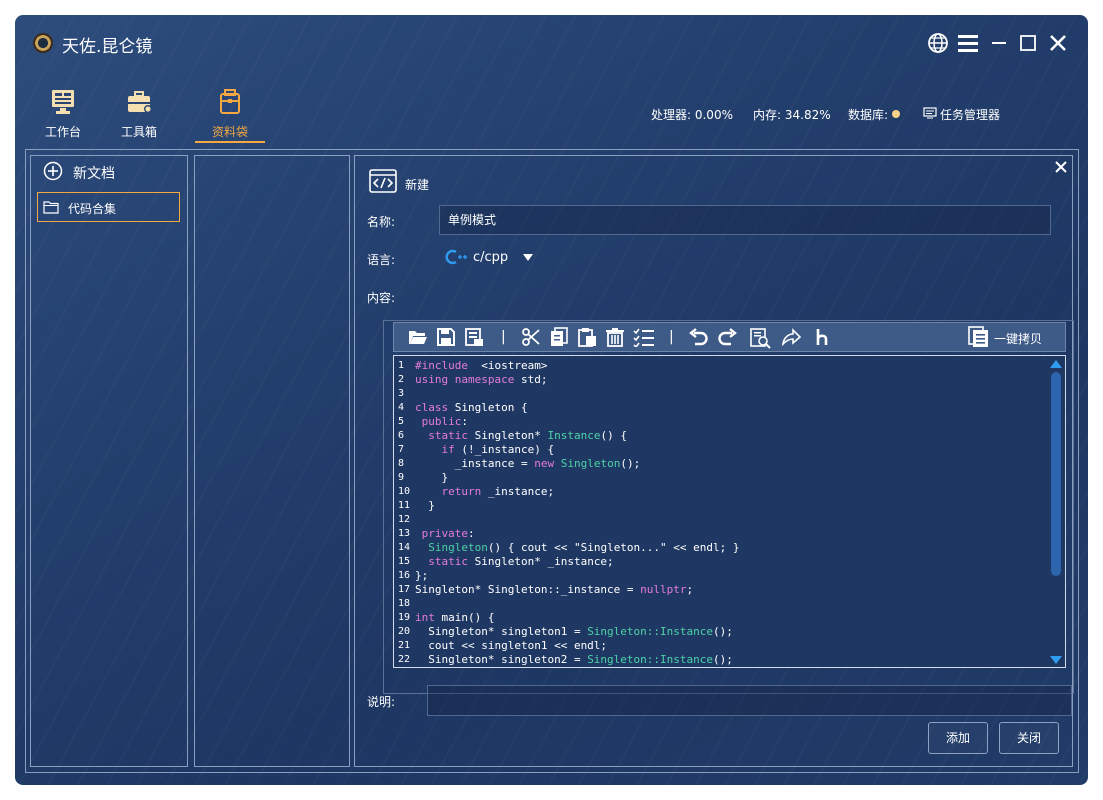  I want to click on title-bar: 天佐.昆仑镜, so click(551, 44).